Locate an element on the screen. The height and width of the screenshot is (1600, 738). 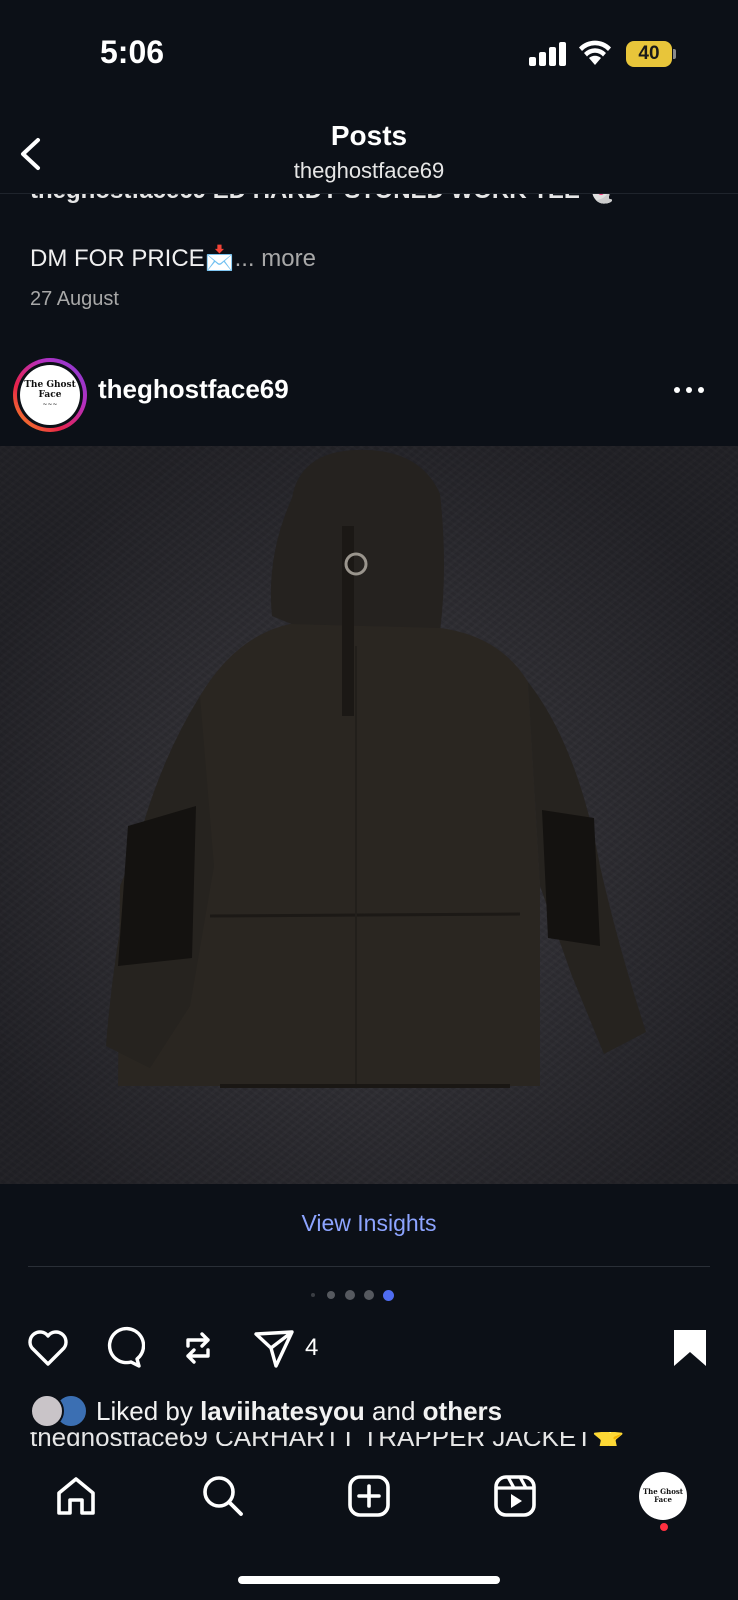
repost-icon is located at coordinates (198, 1348).